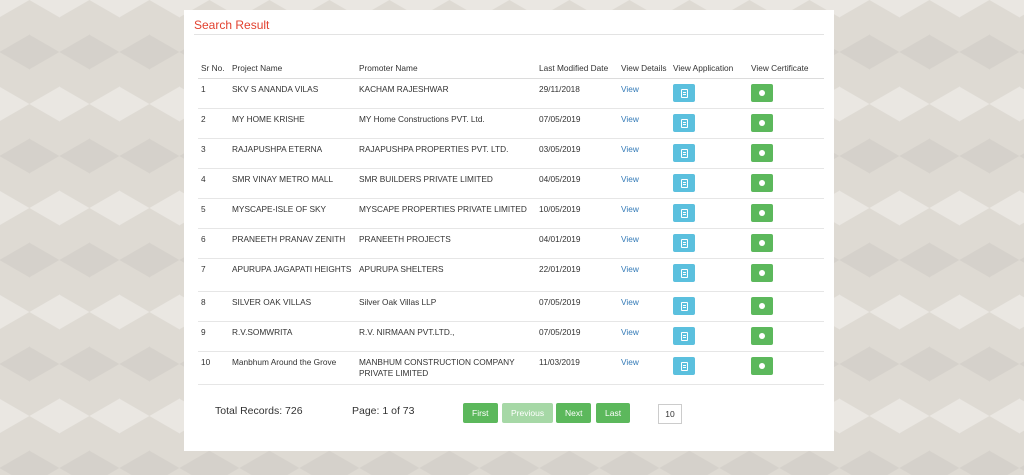  I want to click on page-size-select: 10, so click(670, 414).